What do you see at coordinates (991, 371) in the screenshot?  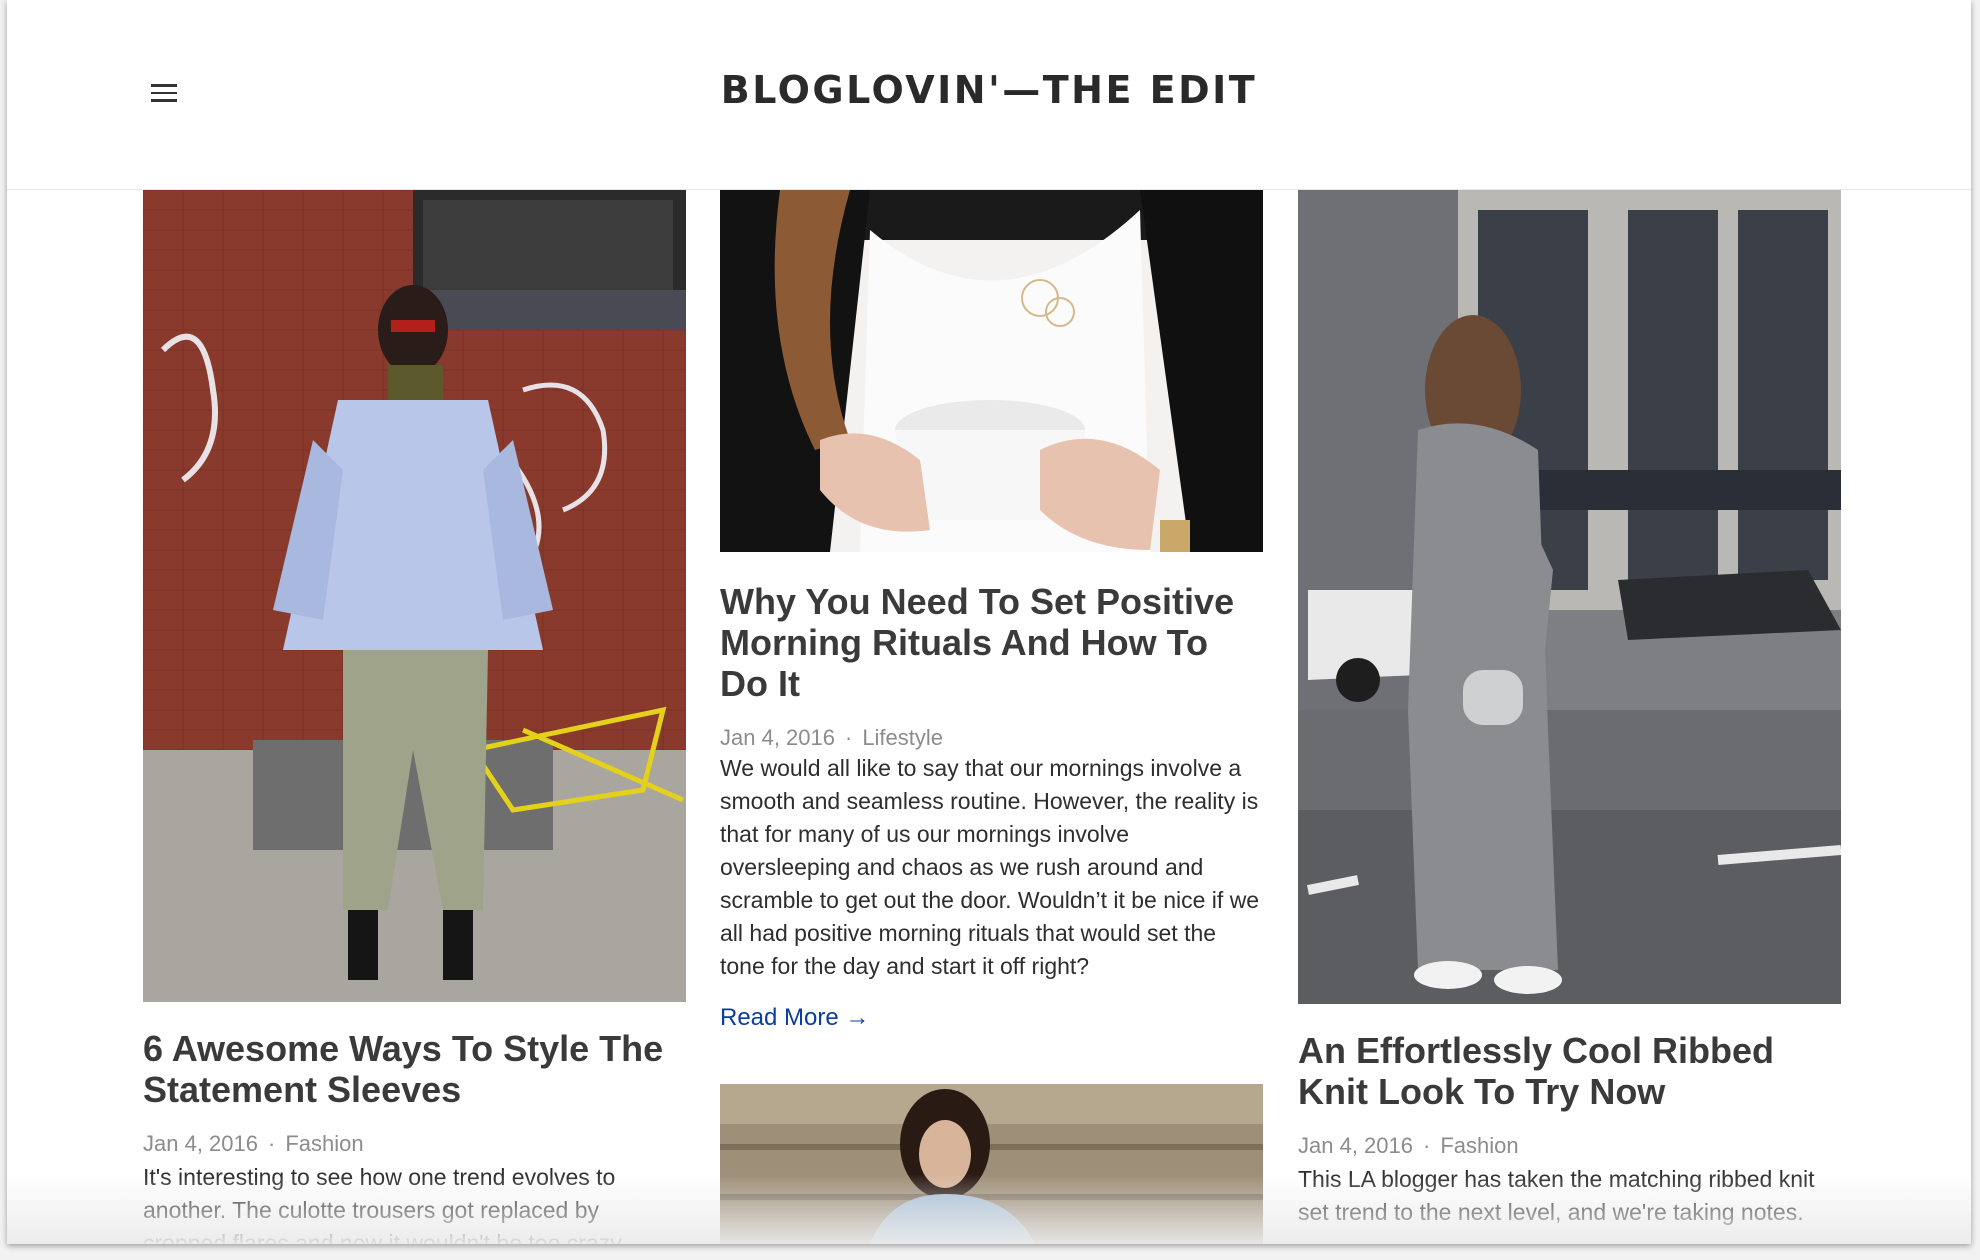 I see `post-image-morning-rituals` at bounding box center [991, 371].